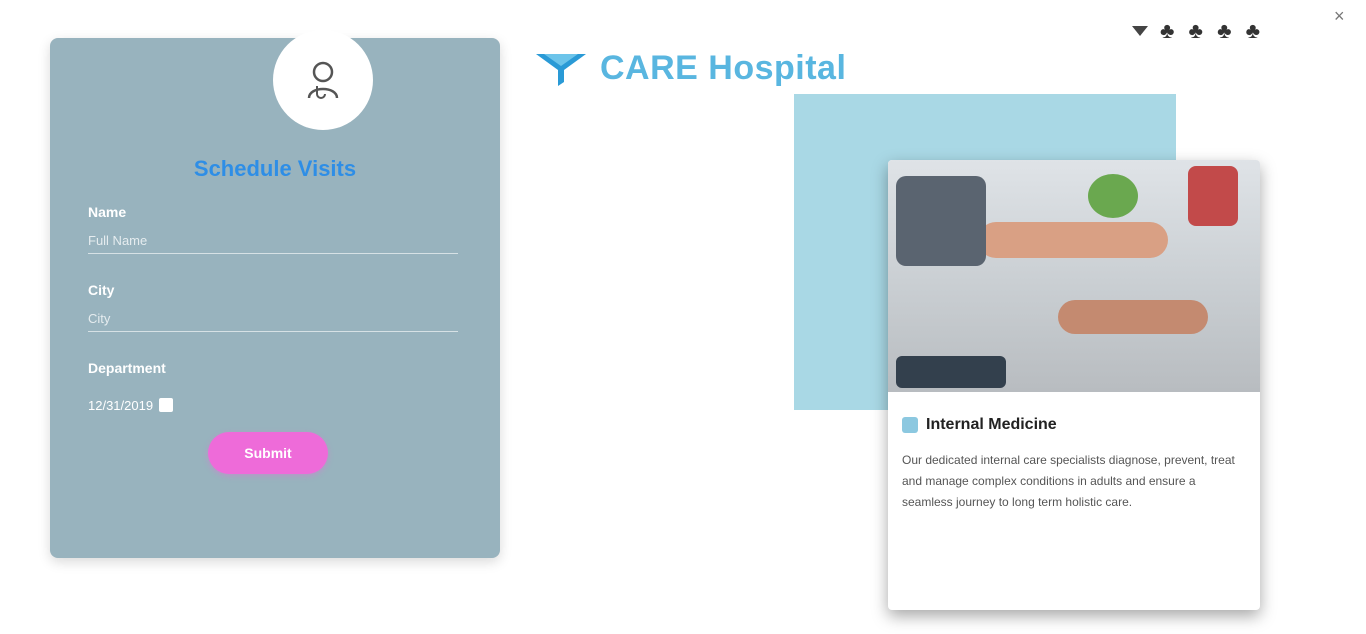  Describe the element at coordinates (158, 405) in the screenshot. I see `date-input: 12/31/2019` at that location.